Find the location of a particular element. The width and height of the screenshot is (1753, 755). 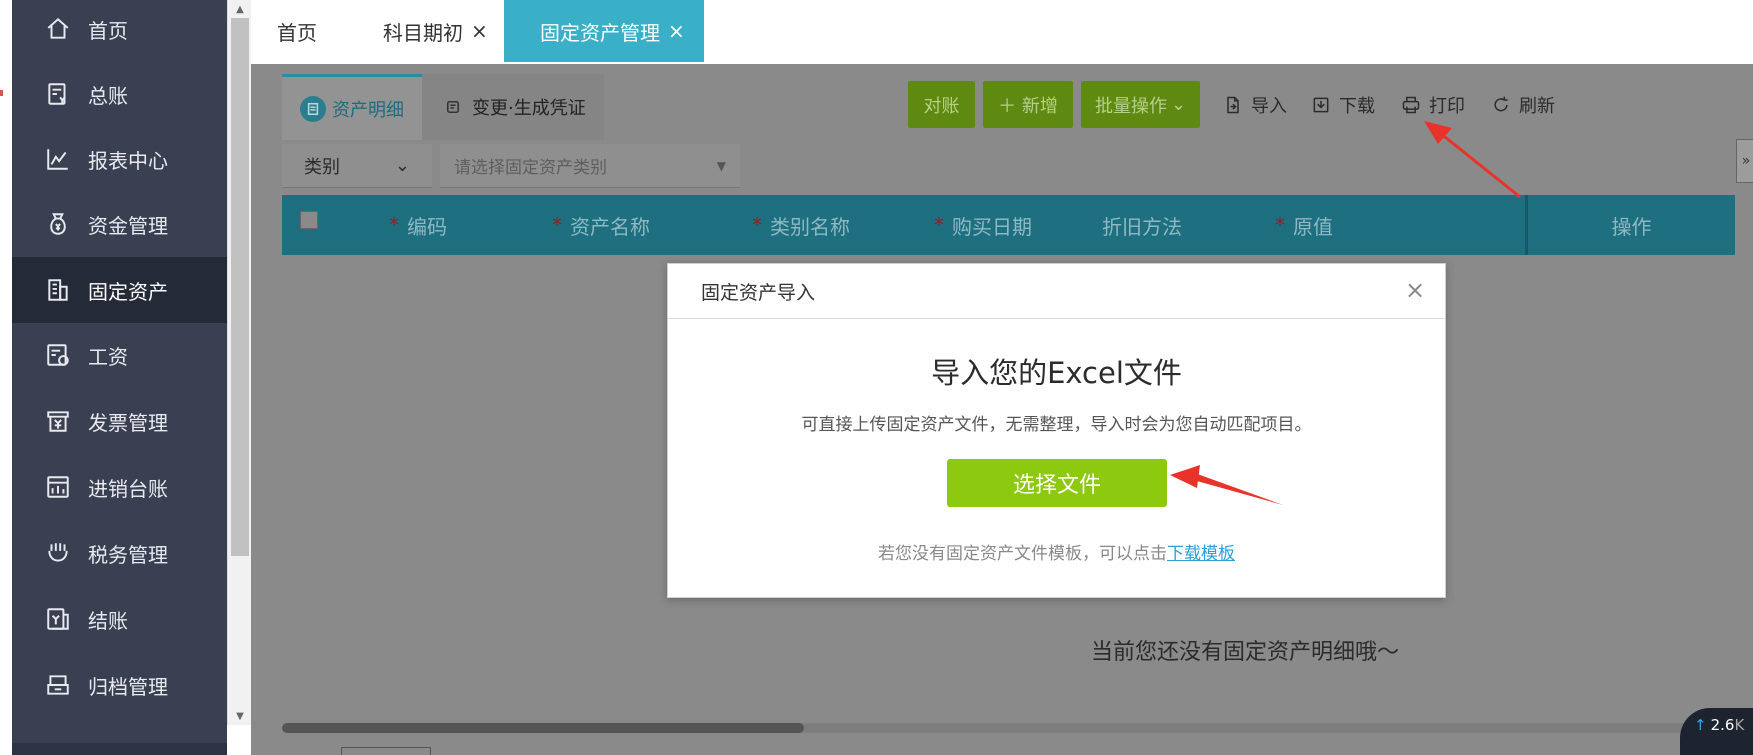

sidebar-scrollbar: ▲ ▼ is located at coordinates (239, 362).